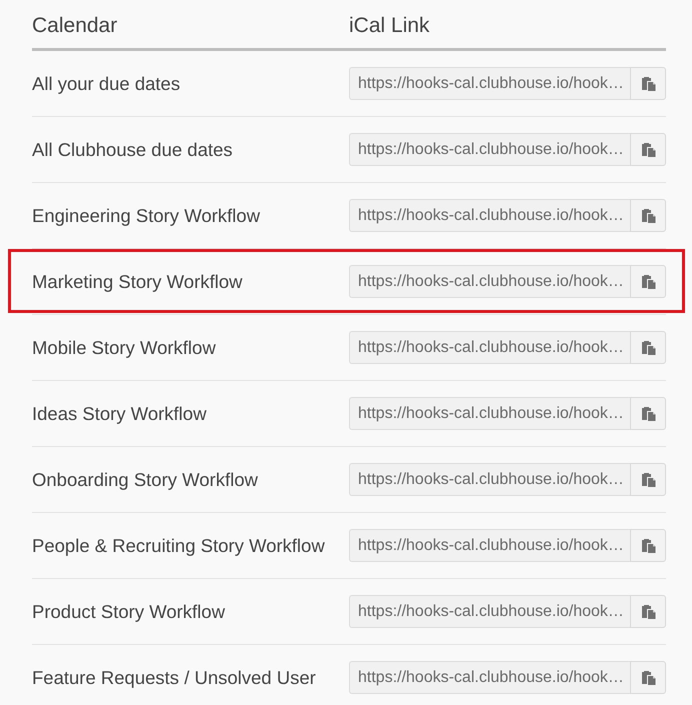  What do you see at coordinates (137, 281) in the screenshot?
I see `calendar-name: Marketing Story Workflow` at bounding box center [137, 281].